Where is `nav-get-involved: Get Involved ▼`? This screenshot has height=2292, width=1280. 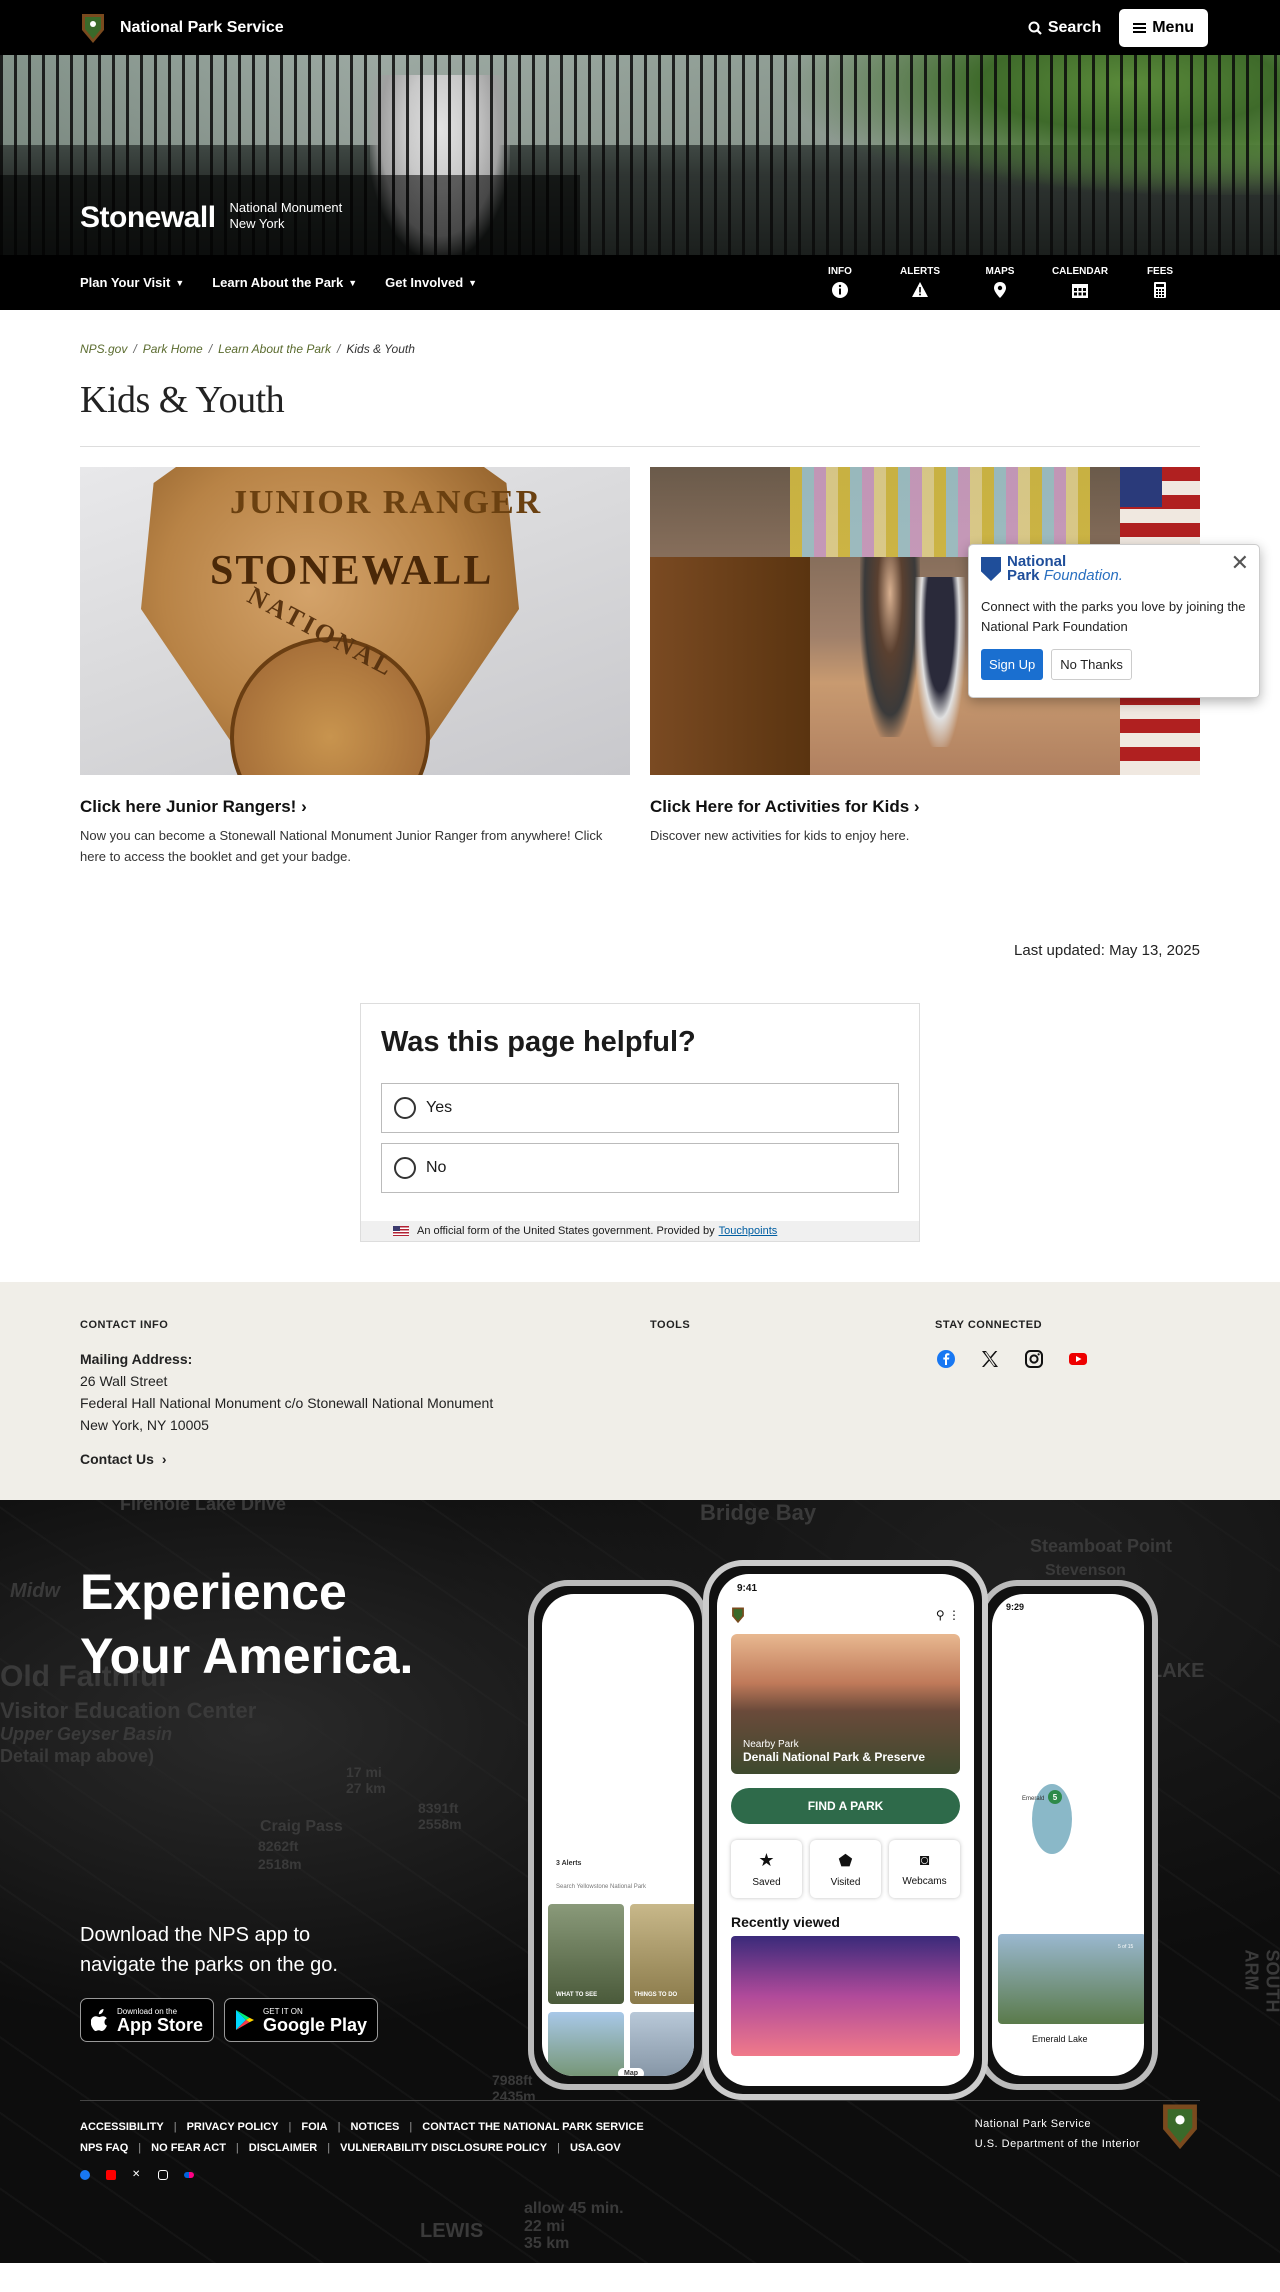
nav-get-involved: Get Involved ▼ is located at coordinates (431, 282).